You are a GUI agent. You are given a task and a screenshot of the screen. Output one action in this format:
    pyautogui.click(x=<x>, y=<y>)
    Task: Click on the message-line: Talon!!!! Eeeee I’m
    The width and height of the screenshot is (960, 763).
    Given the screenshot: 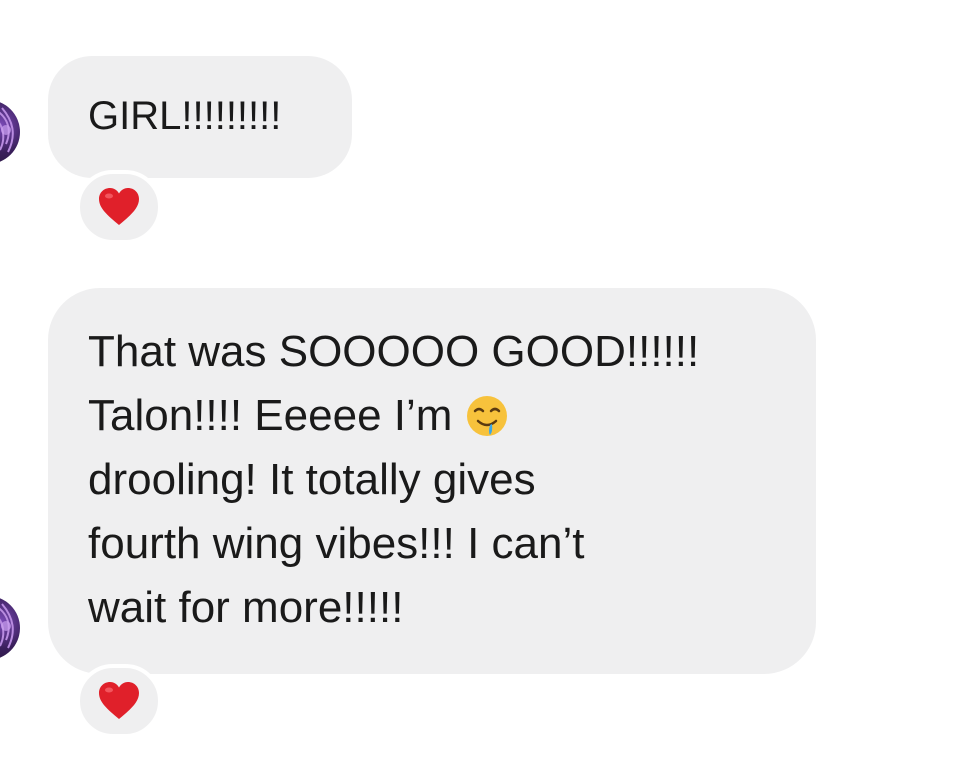 What is the action you would take?
    pyautogui.click(x=452, y=416)
    